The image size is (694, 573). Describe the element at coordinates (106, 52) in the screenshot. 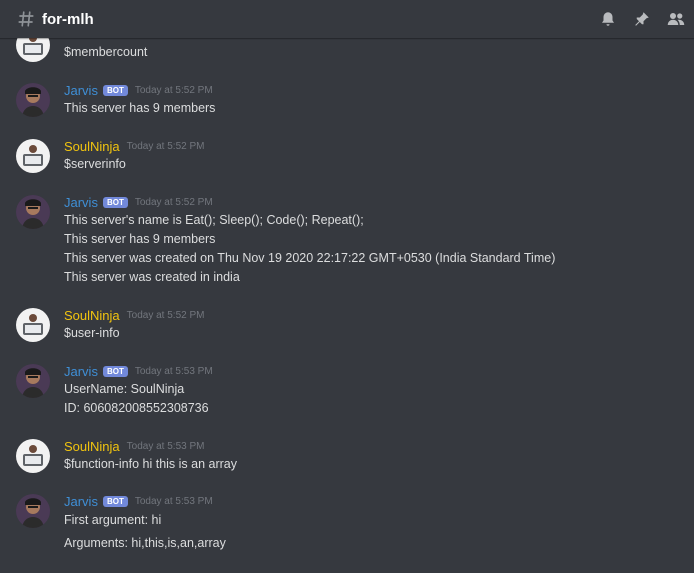

I see `message-line: $membercount` at that location.